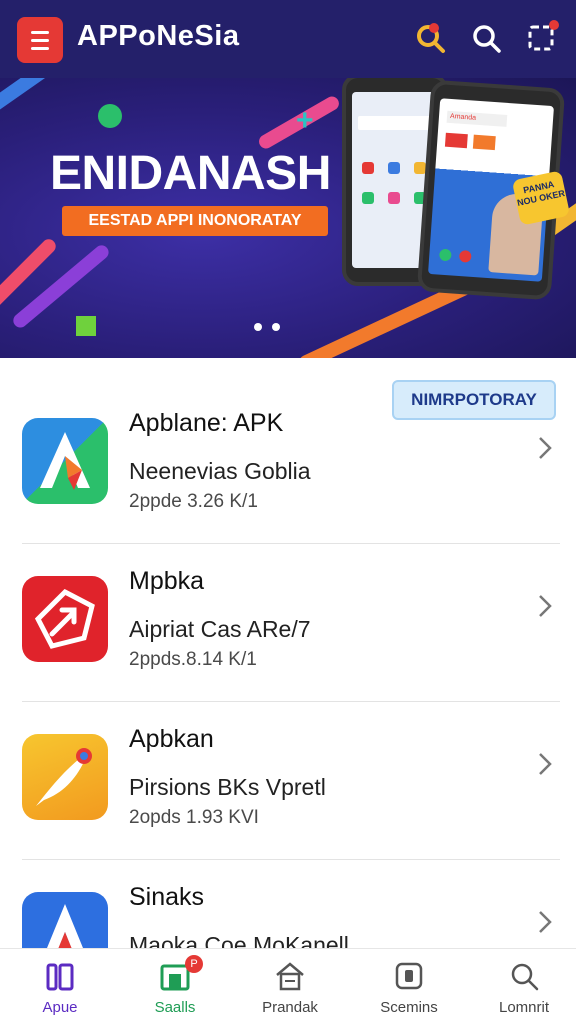  Describe the element at coordinates (194, 817) in the screenshot. I see `app-meta: 2opds 1.93 KVI` at that location.